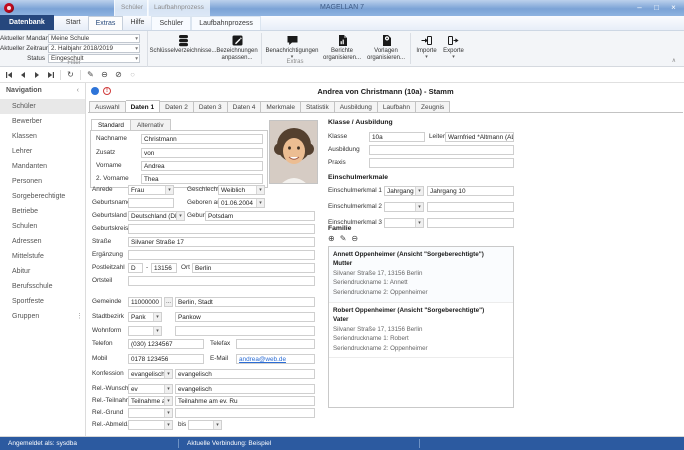  I want to click on einschulmerkmal-2-select: ▾, so click(404, 207).